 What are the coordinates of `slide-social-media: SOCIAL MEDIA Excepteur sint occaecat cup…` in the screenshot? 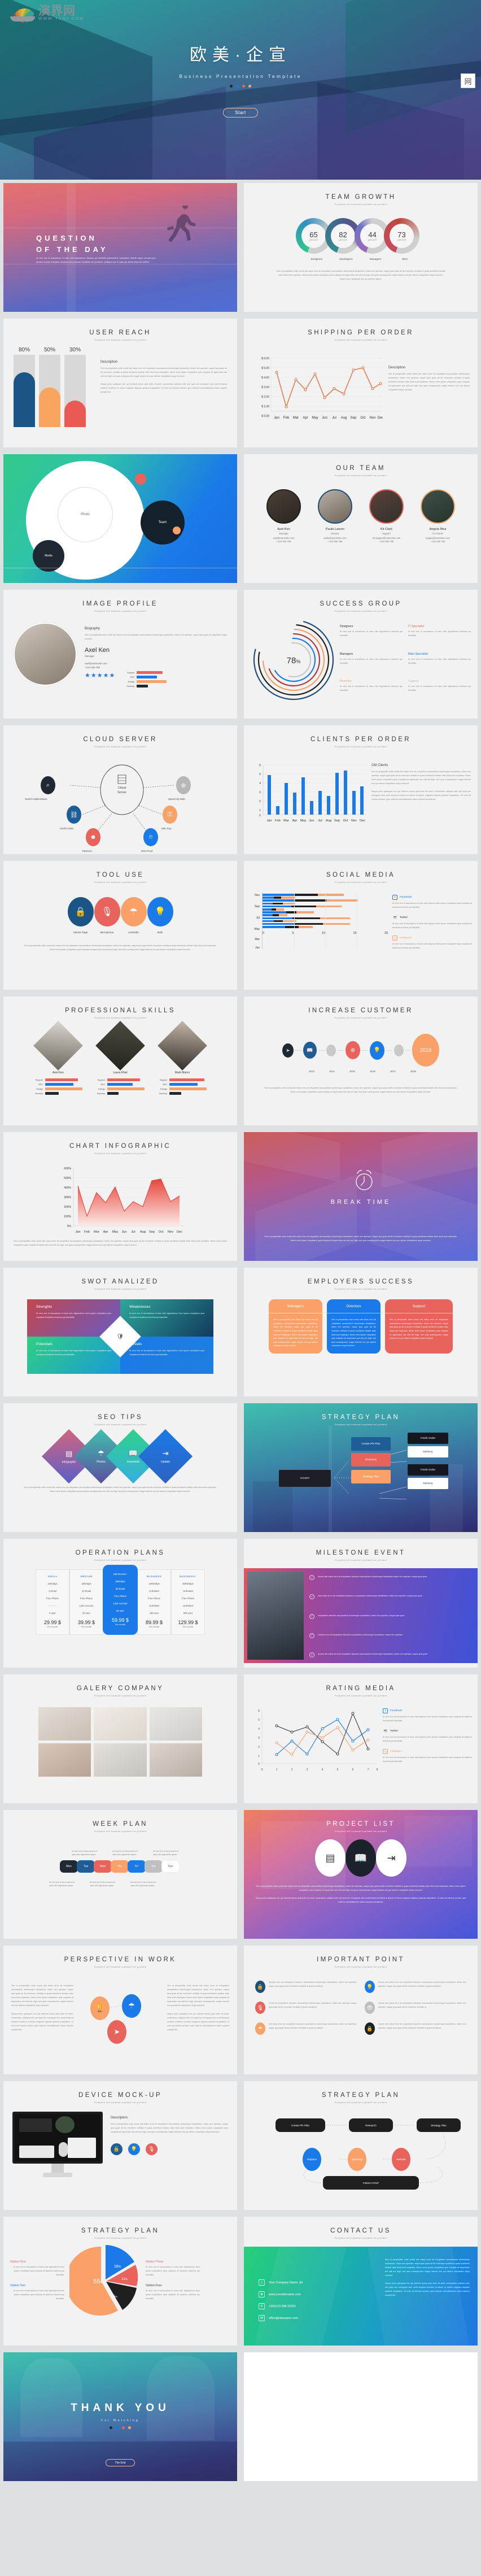 It's located at (361, 925).